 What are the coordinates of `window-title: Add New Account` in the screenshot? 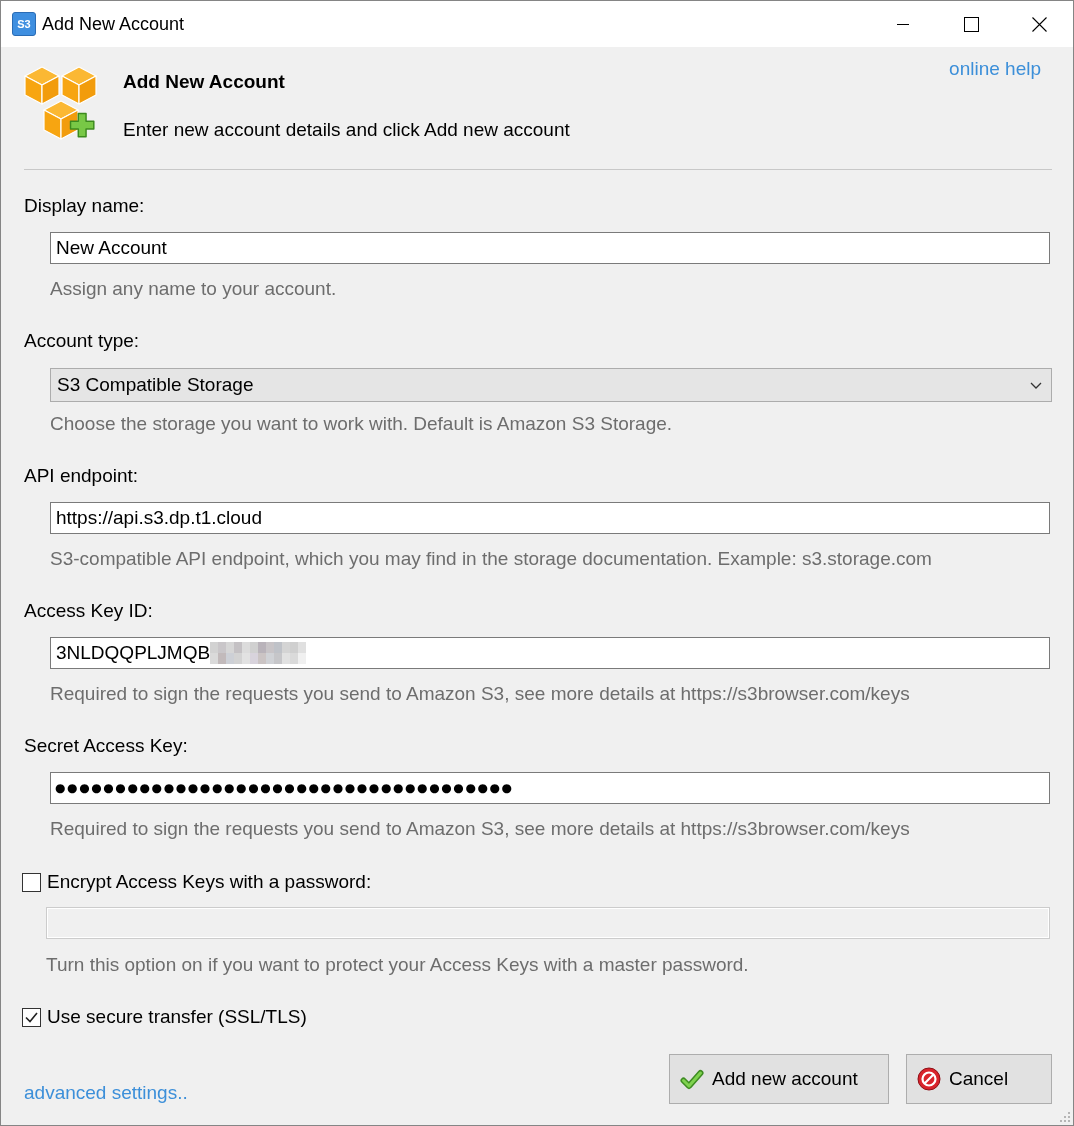 It's located at (113, 24).